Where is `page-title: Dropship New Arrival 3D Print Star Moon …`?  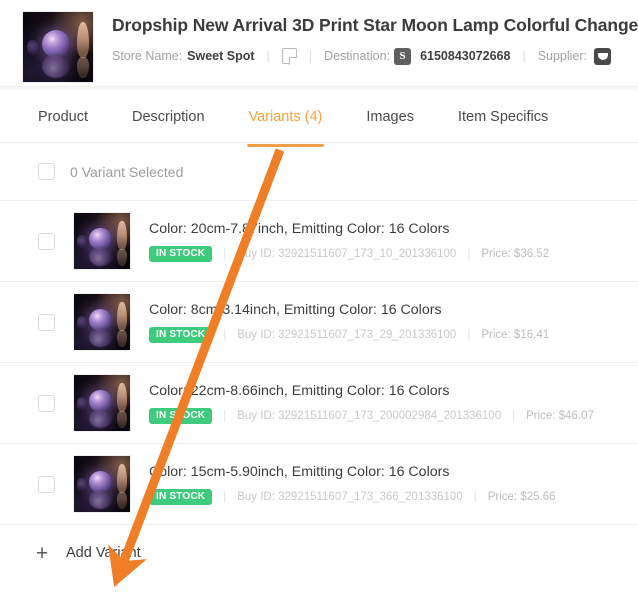
page-title: Dropship New Arrival 3D Print Star Moon … is located at coordinates (375, 25).